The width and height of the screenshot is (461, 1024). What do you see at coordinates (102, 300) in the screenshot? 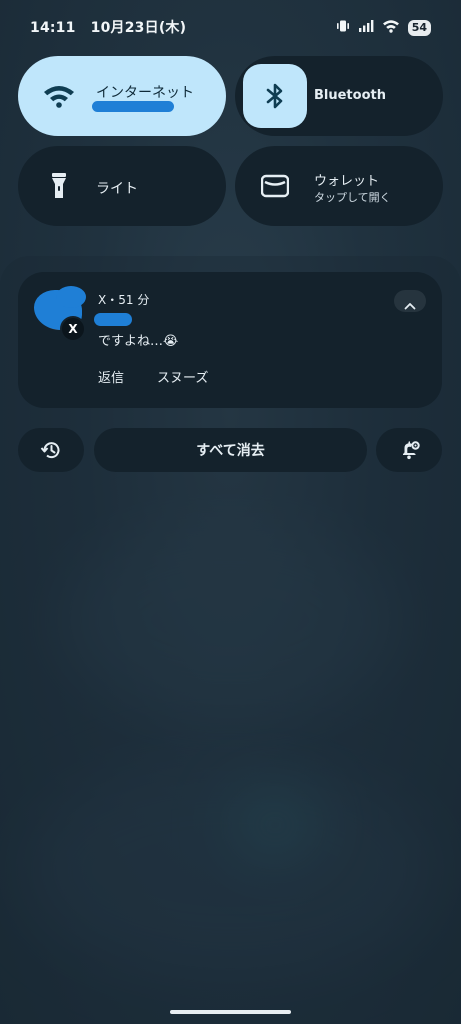
I see `notification-app-name: X` at bounding box center [102, 300].